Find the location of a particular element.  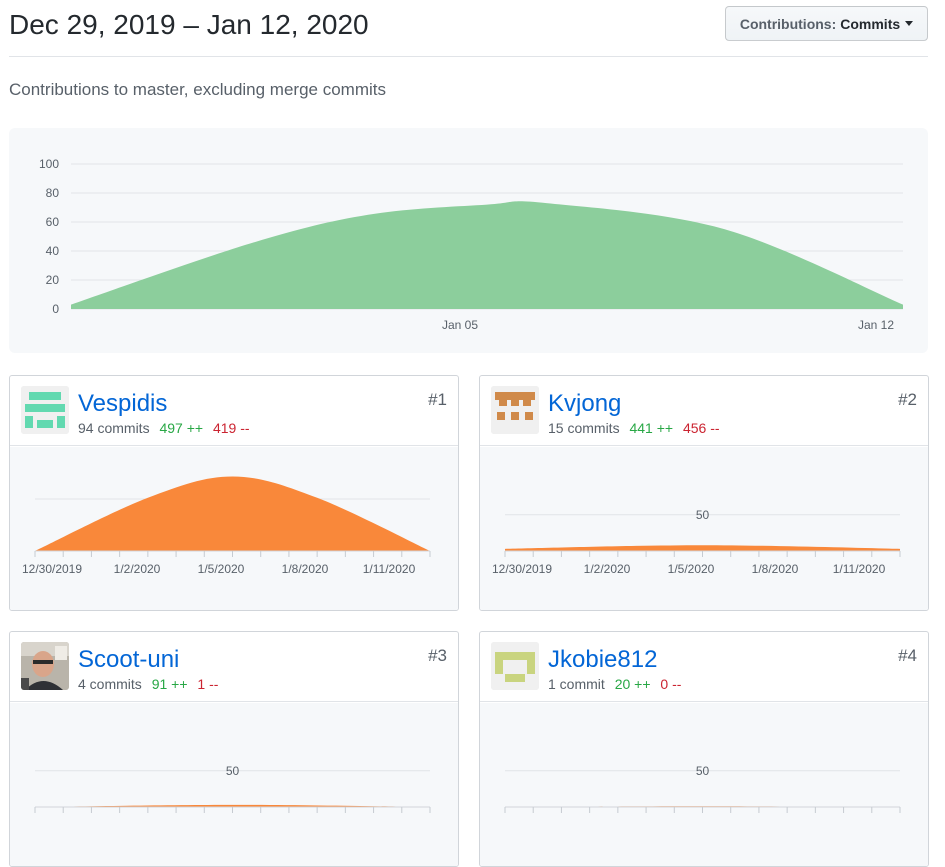

identicon-olive-icon is located at coordinates (515, 666).